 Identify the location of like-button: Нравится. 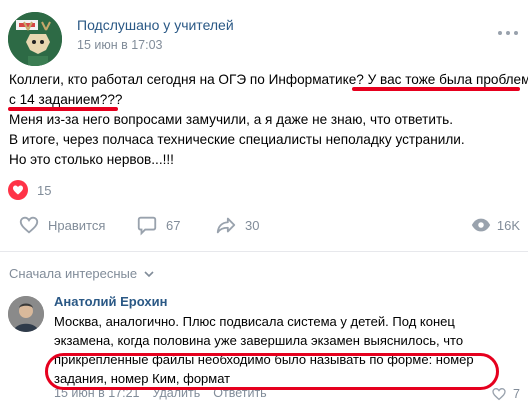
(61, 225).